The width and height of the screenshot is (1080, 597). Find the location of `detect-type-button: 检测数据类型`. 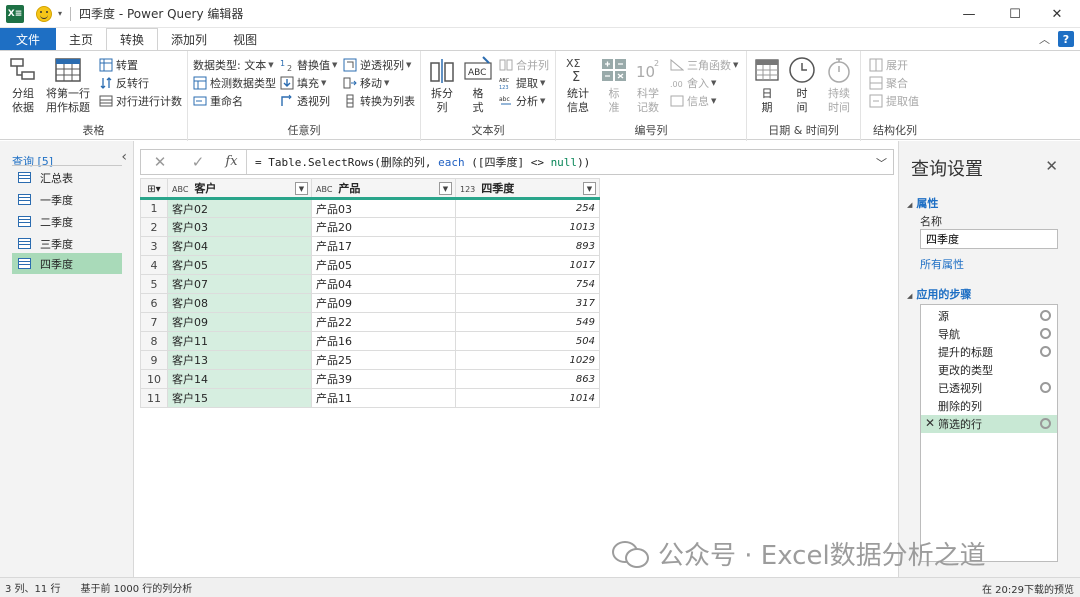

detect-type-button: 检测数据类型 is located at coordinates (234, 83).